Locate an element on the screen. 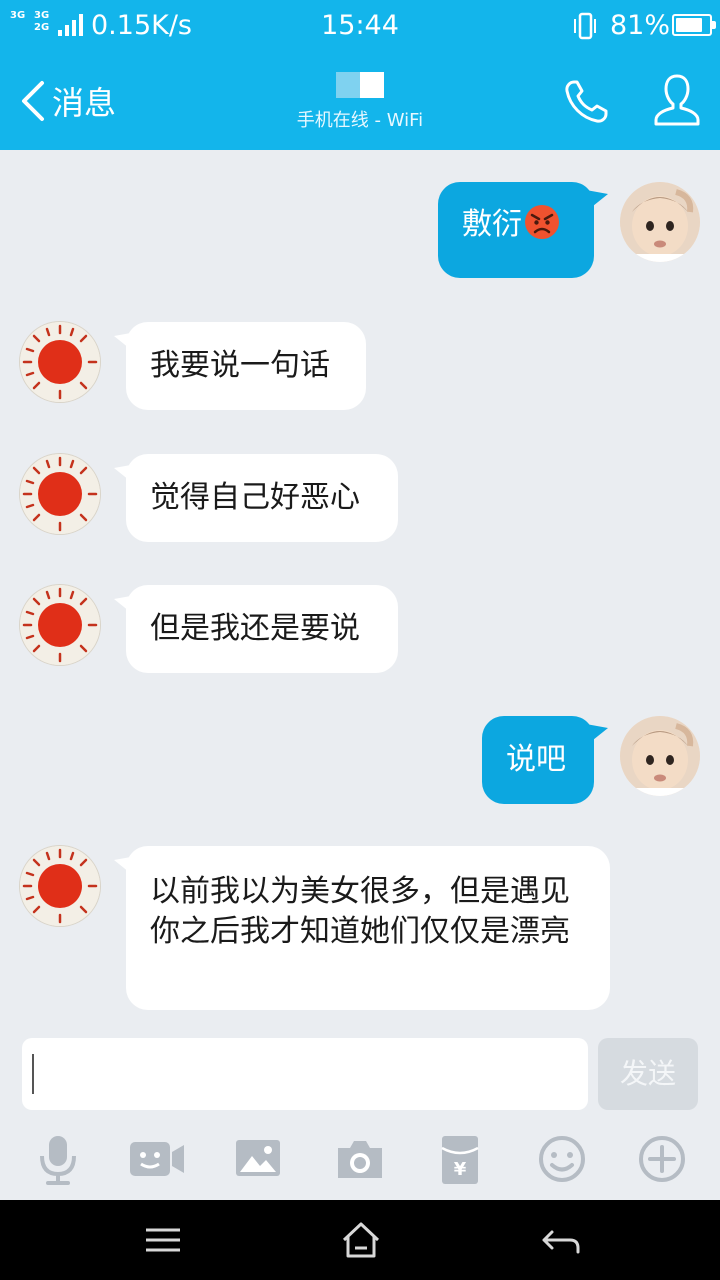 The height and width of the screenshot is (1280, 720). battery-icon is located at coordinates (694, 25).